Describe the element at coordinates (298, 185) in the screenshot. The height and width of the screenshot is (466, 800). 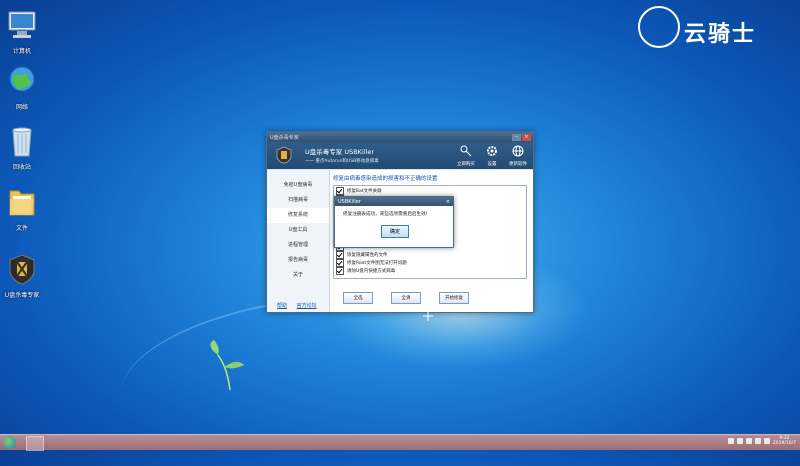
I see `sidebar-item-immunize: 免疫U盘病毒` at that location.